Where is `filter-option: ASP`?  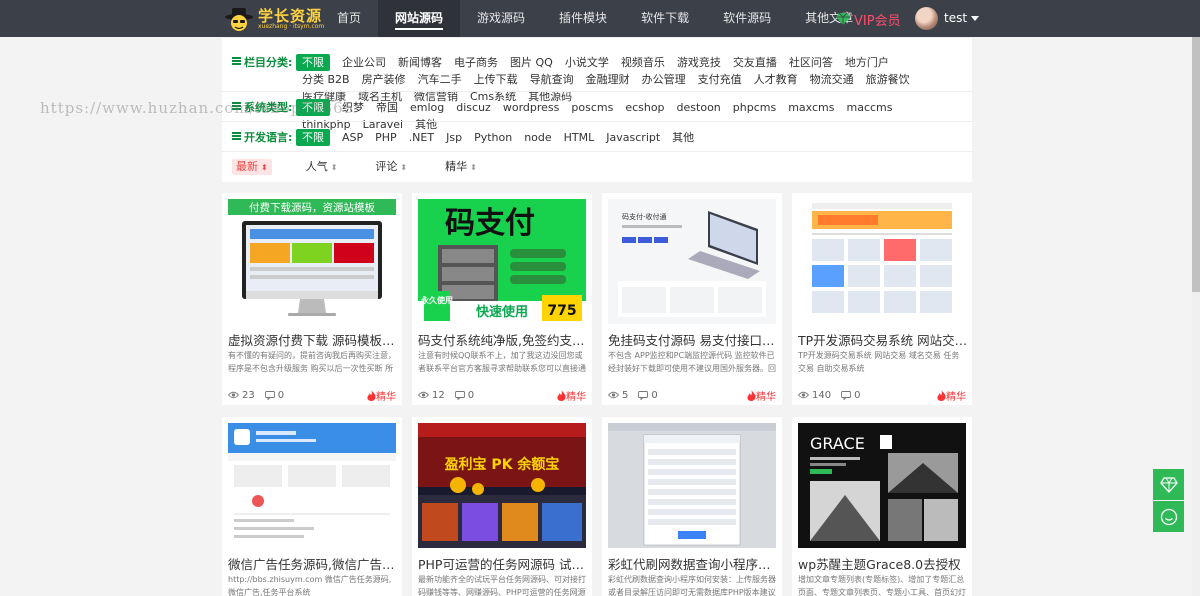 filter-option: ASP is located at coordinates (352, 137).